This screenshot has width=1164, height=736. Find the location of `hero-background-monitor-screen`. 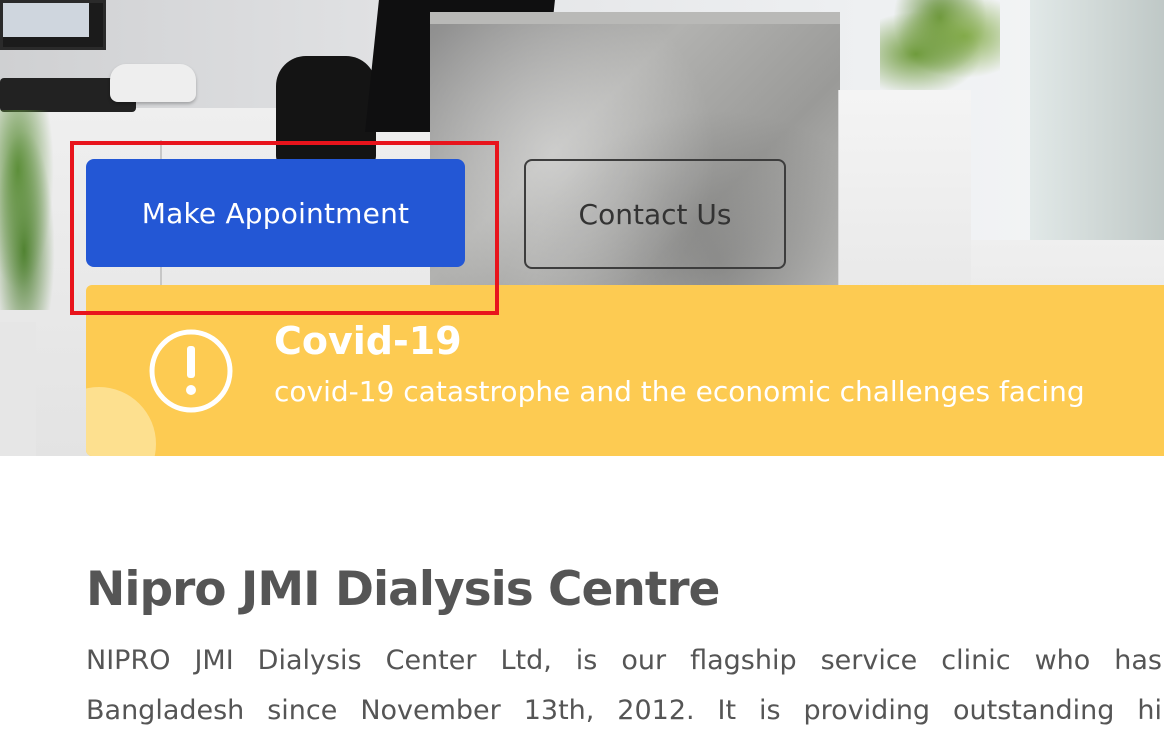

hero-background-monitor-screen is located at coordinates (46, 20).